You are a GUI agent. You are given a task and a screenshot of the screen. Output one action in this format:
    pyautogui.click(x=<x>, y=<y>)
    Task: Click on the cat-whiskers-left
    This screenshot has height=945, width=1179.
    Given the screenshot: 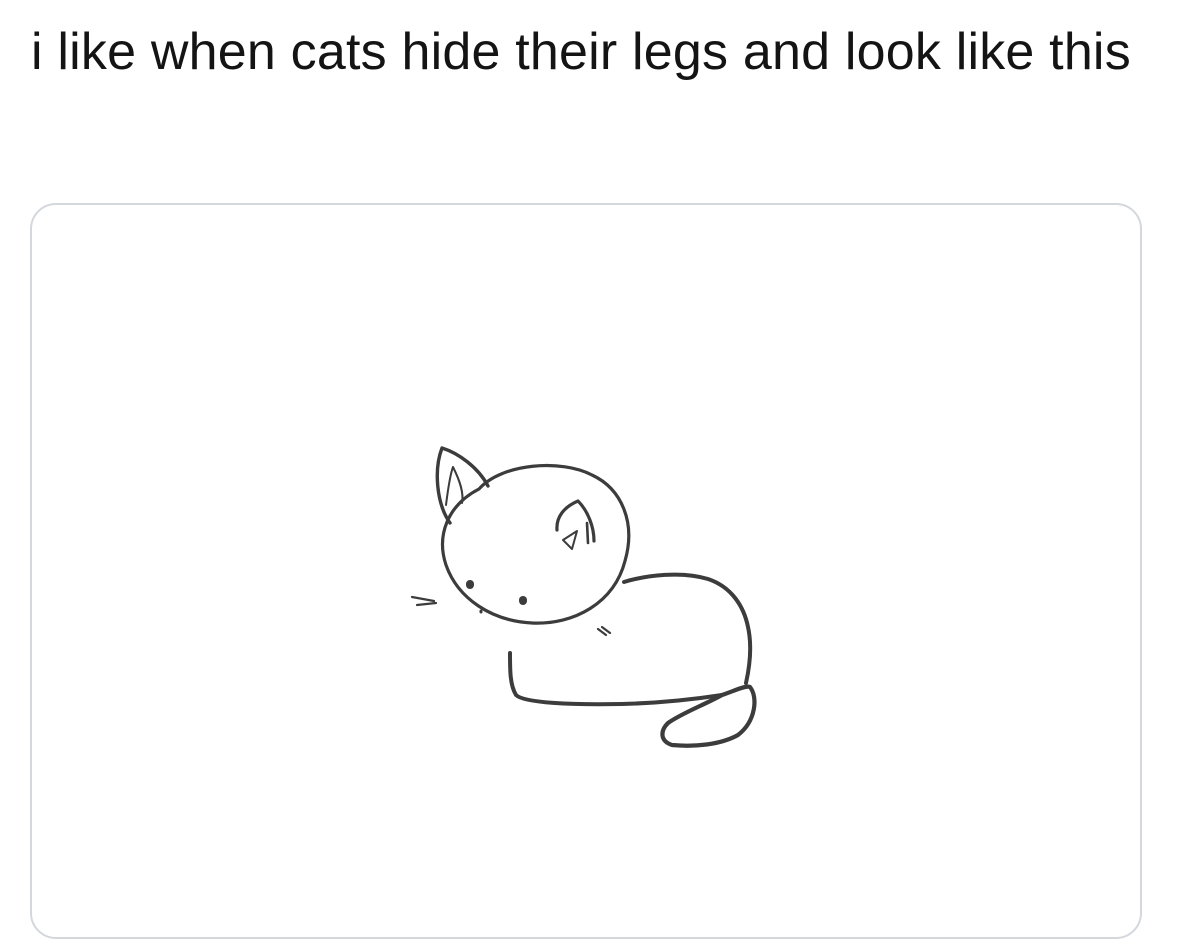 What is the action you would take?
    pyautogui.click(x=424, y=601)
    